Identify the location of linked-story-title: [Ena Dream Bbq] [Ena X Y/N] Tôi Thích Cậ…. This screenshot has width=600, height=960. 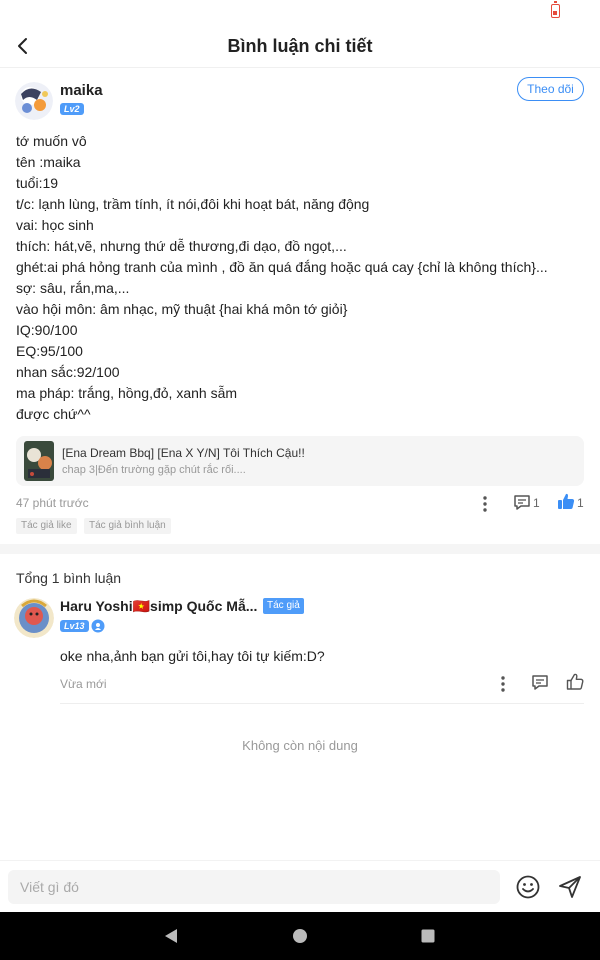
(183, 453).